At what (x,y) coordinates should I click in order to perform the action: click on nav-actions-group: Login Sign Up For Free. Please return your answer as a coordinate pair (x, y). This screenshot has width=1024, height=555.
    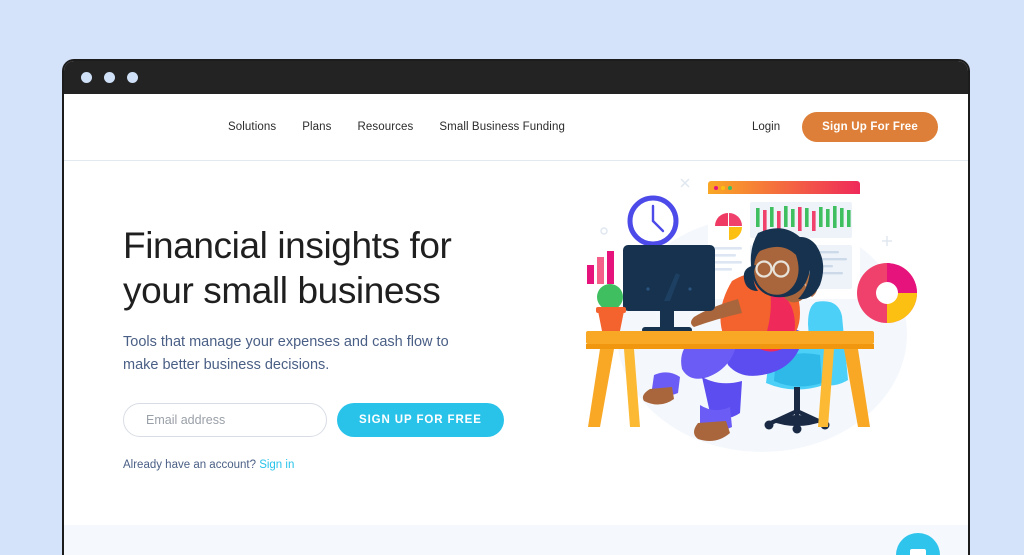
    Looking at the image, I should click on (845, 127).